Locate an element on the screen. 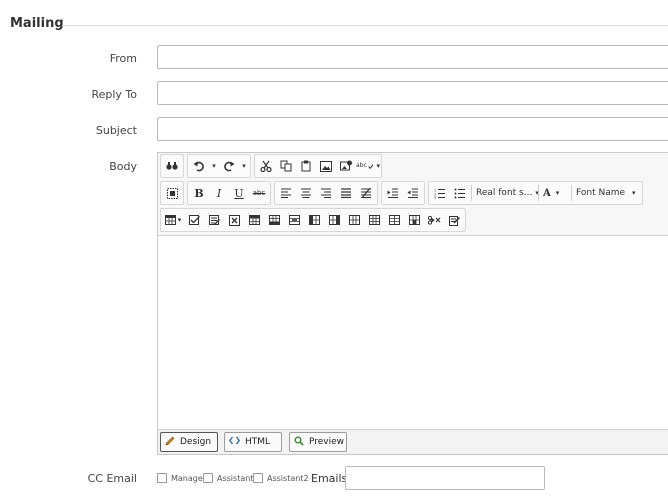  bulleted-list-icon is located at coordinates (460, 193).